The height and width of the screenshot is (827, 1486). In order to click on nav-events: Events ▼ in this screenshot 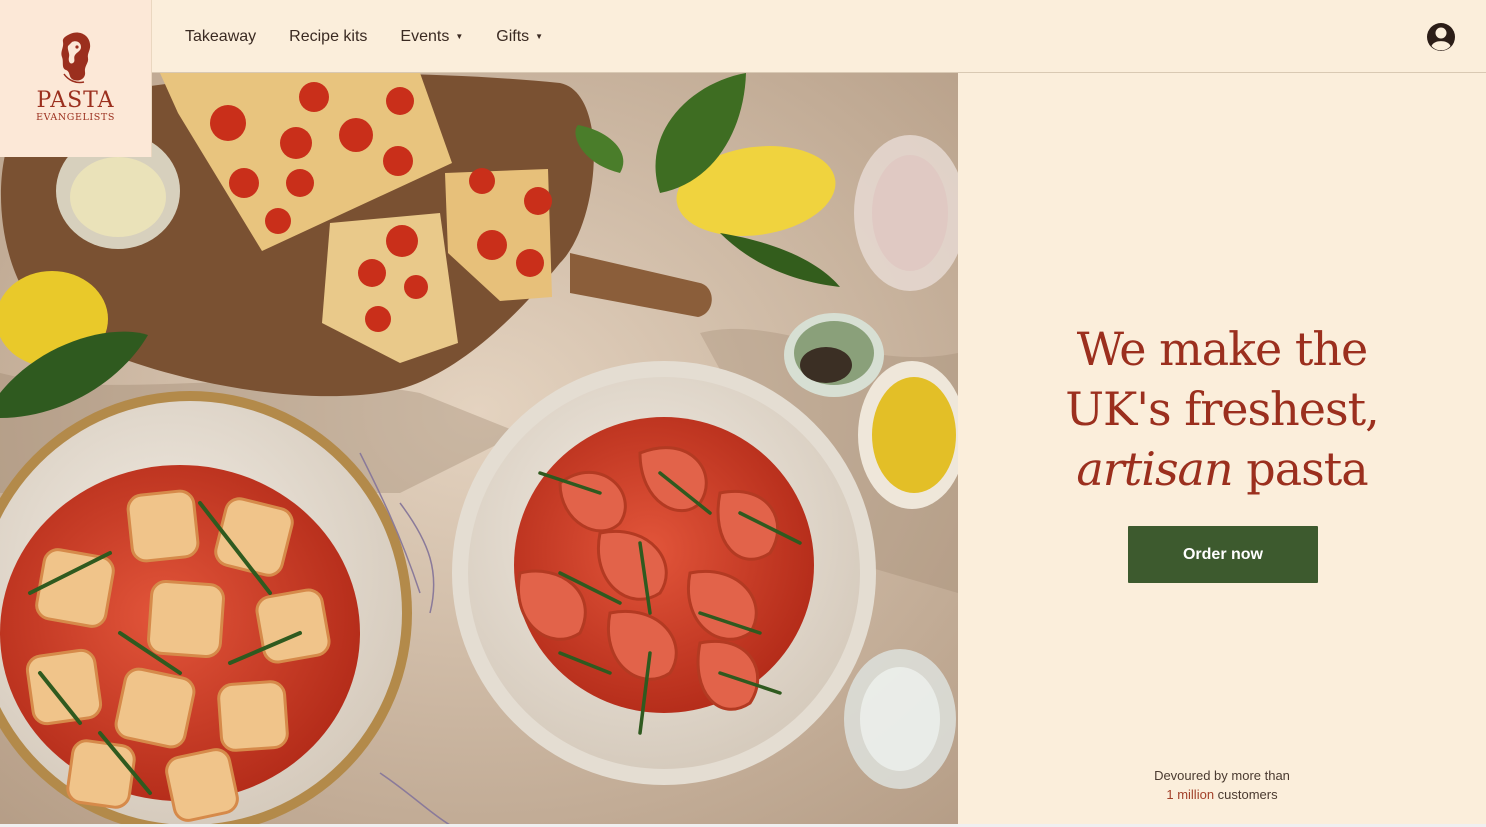, I will do `click(431, 37)`.